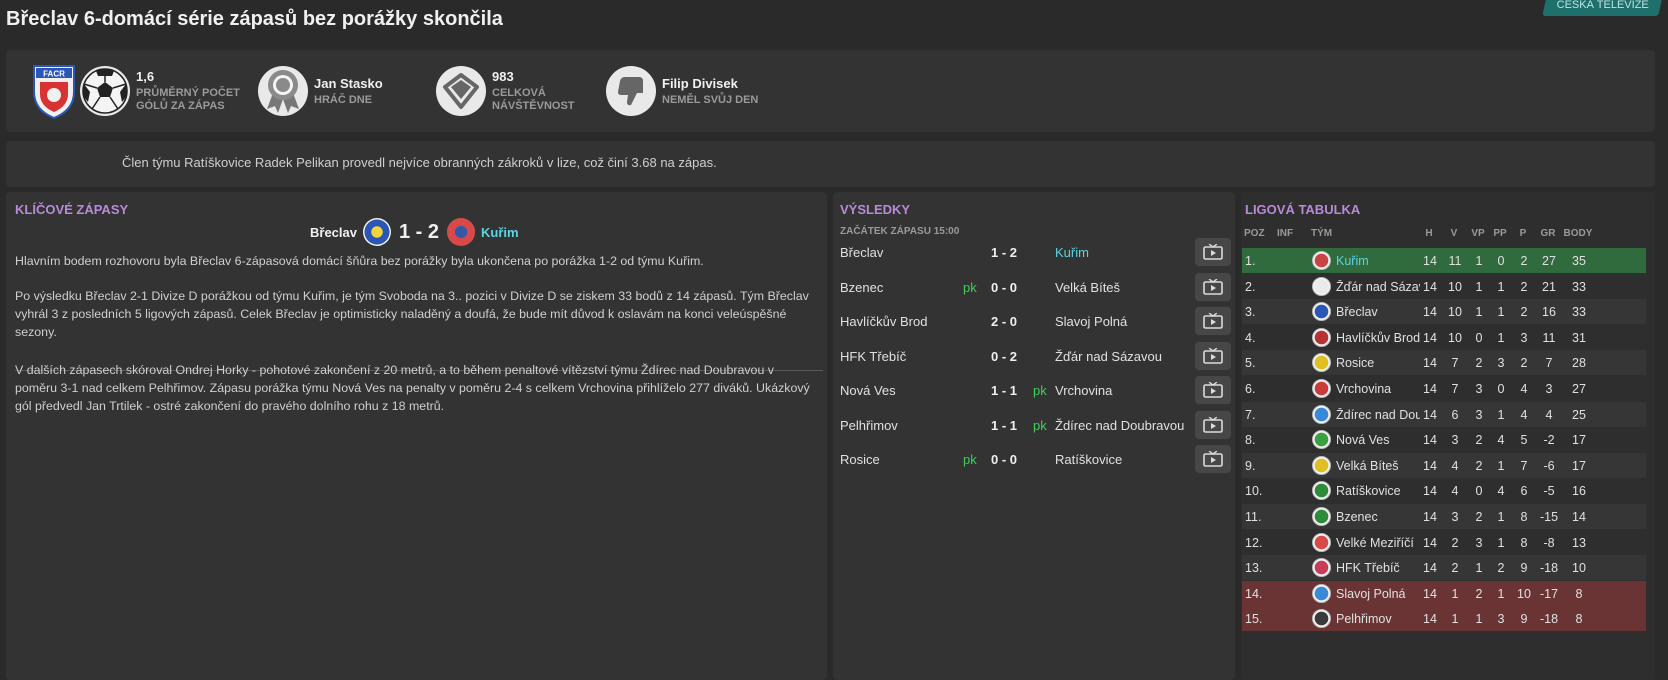 This screenshot has width=1668, height=680. Describe the element at coordinates (873, 356) in the screenshot. I see `result-home-team: HFK Třebíč` at that location.